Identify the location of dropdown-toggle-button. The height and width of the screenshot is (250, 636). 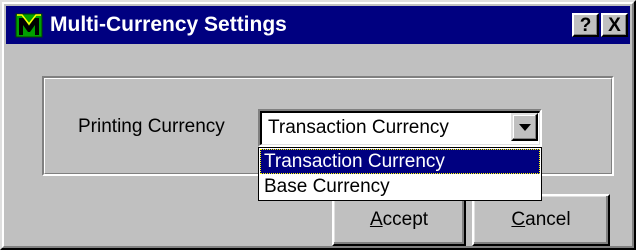
(524, 127).